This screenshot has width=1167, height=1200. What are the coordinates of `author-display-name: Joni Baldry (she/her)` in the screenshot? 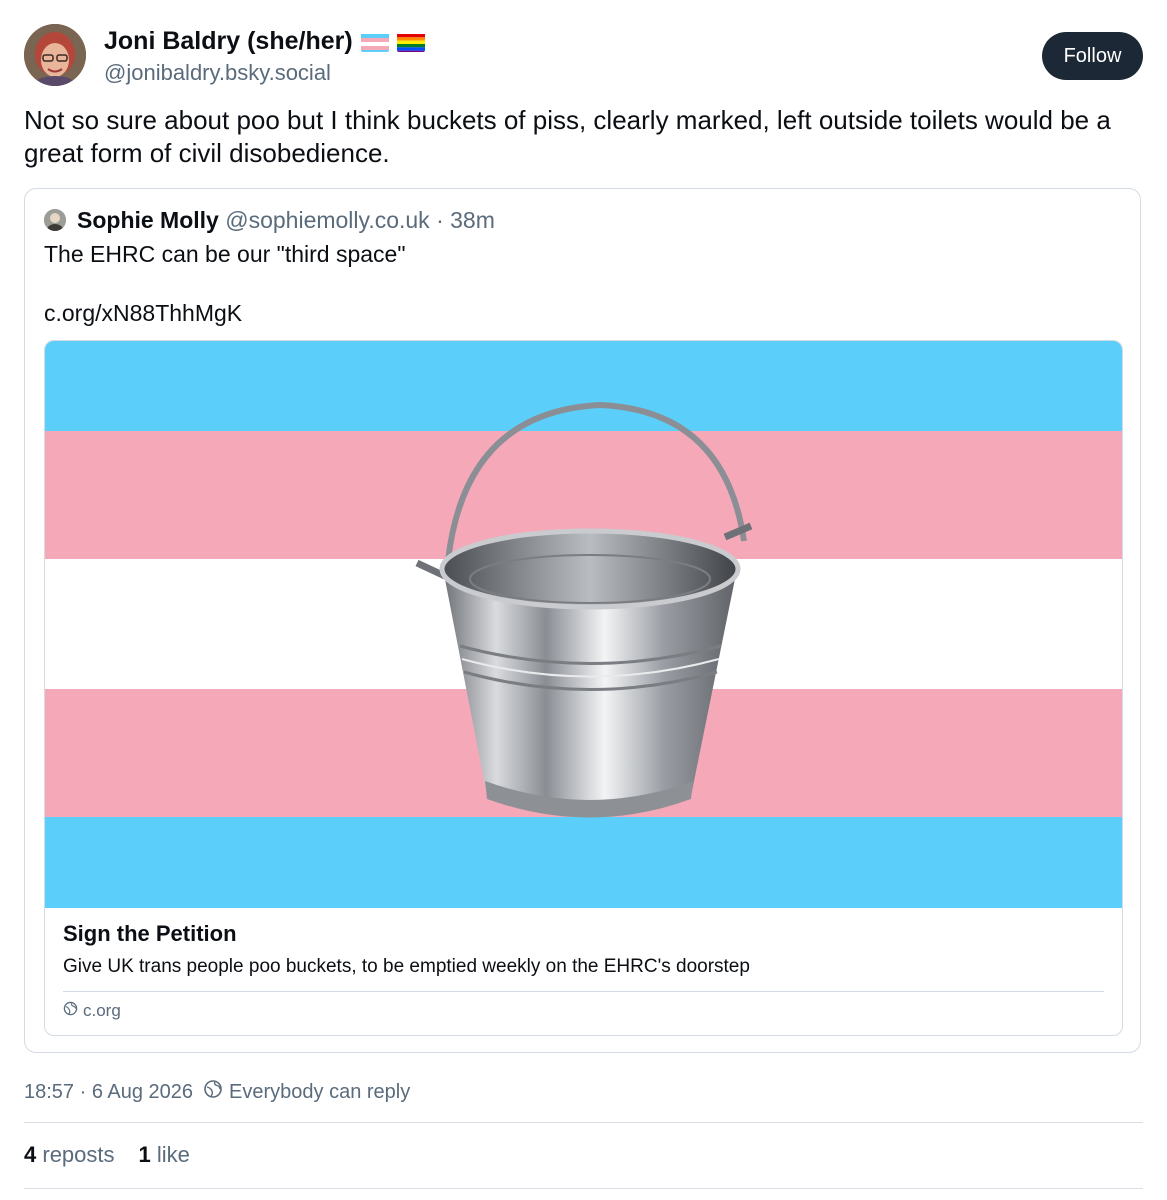 It's located at (264, 41).